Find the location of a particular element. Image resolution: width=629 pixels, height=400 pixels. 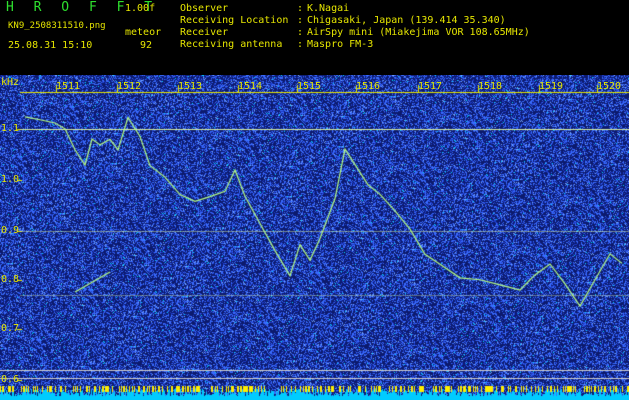

x-tick-label: 1520 is located at coordinates (609, 86).